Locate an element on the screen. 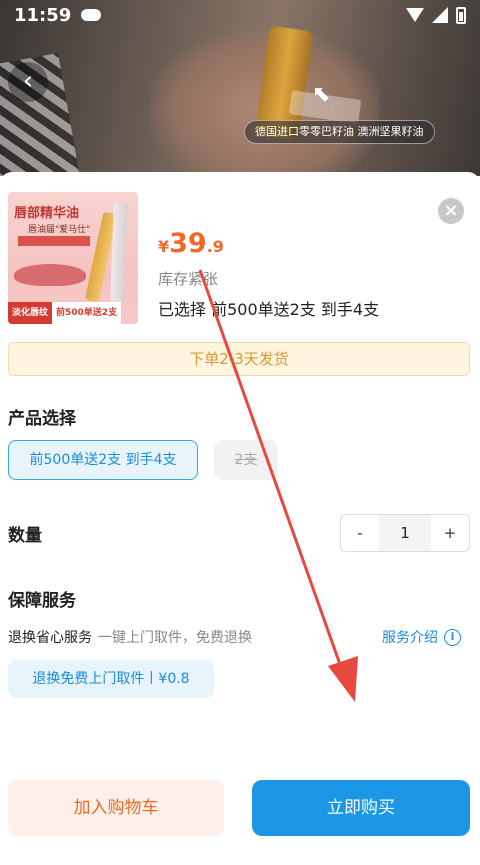  thumb-badge: 淡化唇纹 前500单送2支 is located at coordinates (65, 313).